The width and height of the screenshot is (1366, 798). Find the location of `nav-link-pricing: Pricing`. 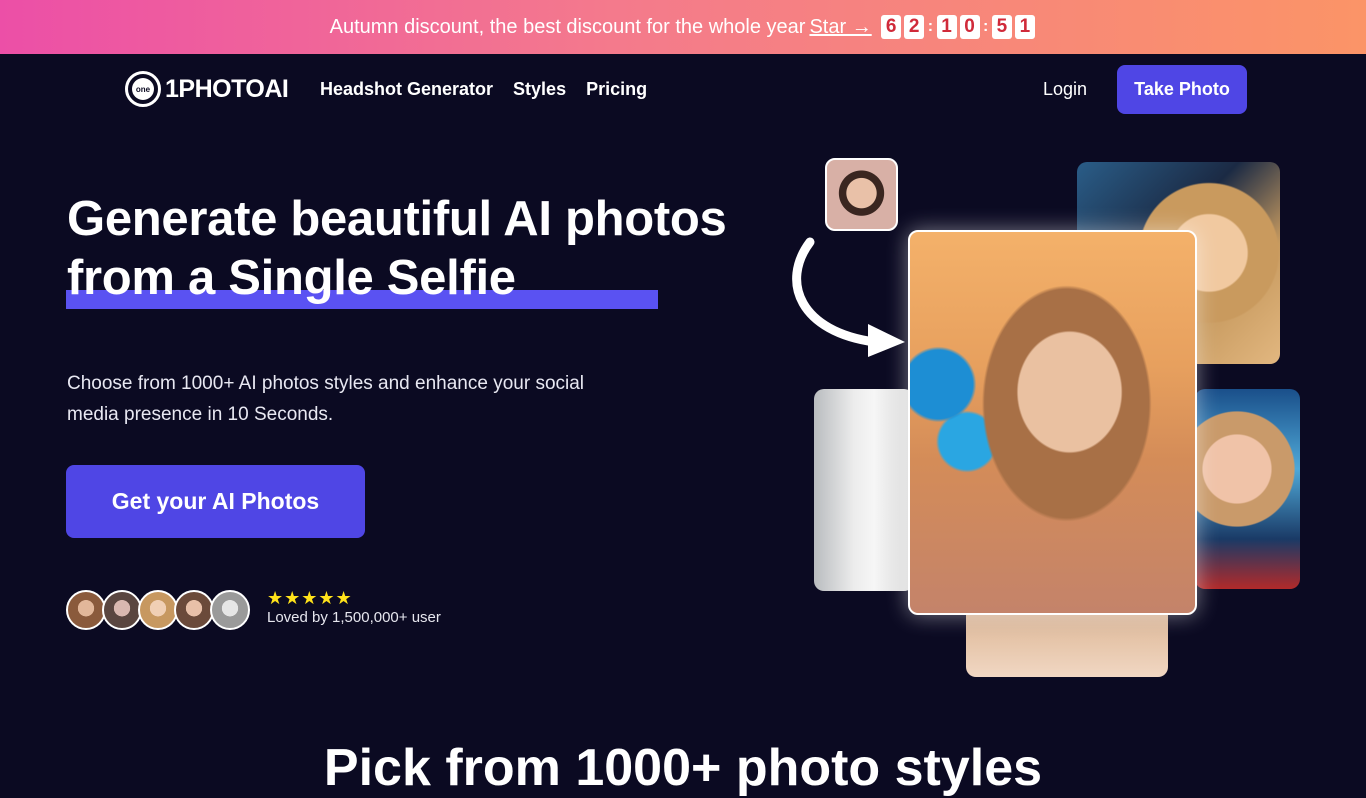

nav-link-pricing: Pricing is located at coordinates (616, 89).